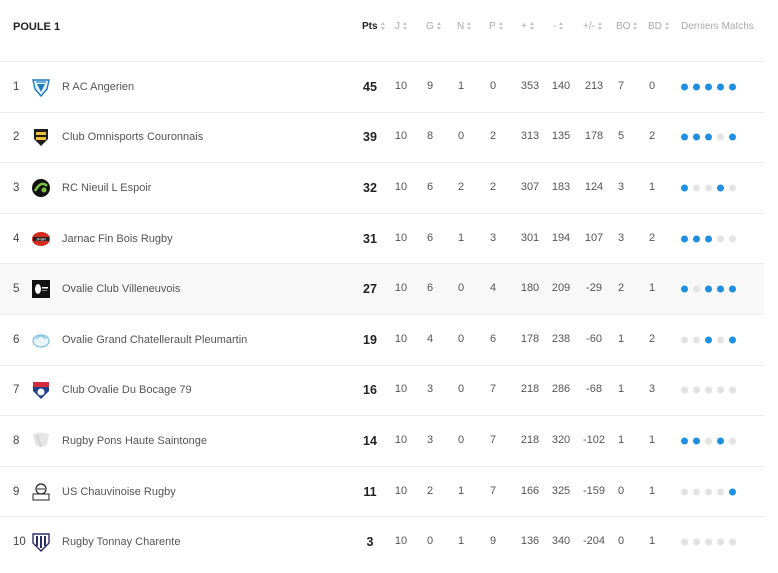 This screenshot has height=573, width=778. Describe the element at coordinates (370, 542) in the screenshot. I see `points-value: 3` at that location.